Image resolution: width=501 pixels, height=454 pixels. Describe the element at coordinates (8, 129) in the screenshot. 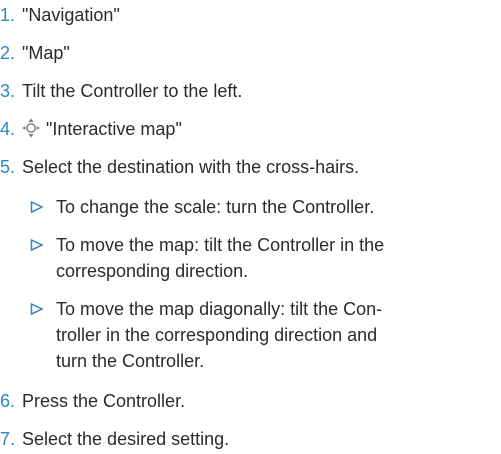

I see `step-number: 4.` at that location.